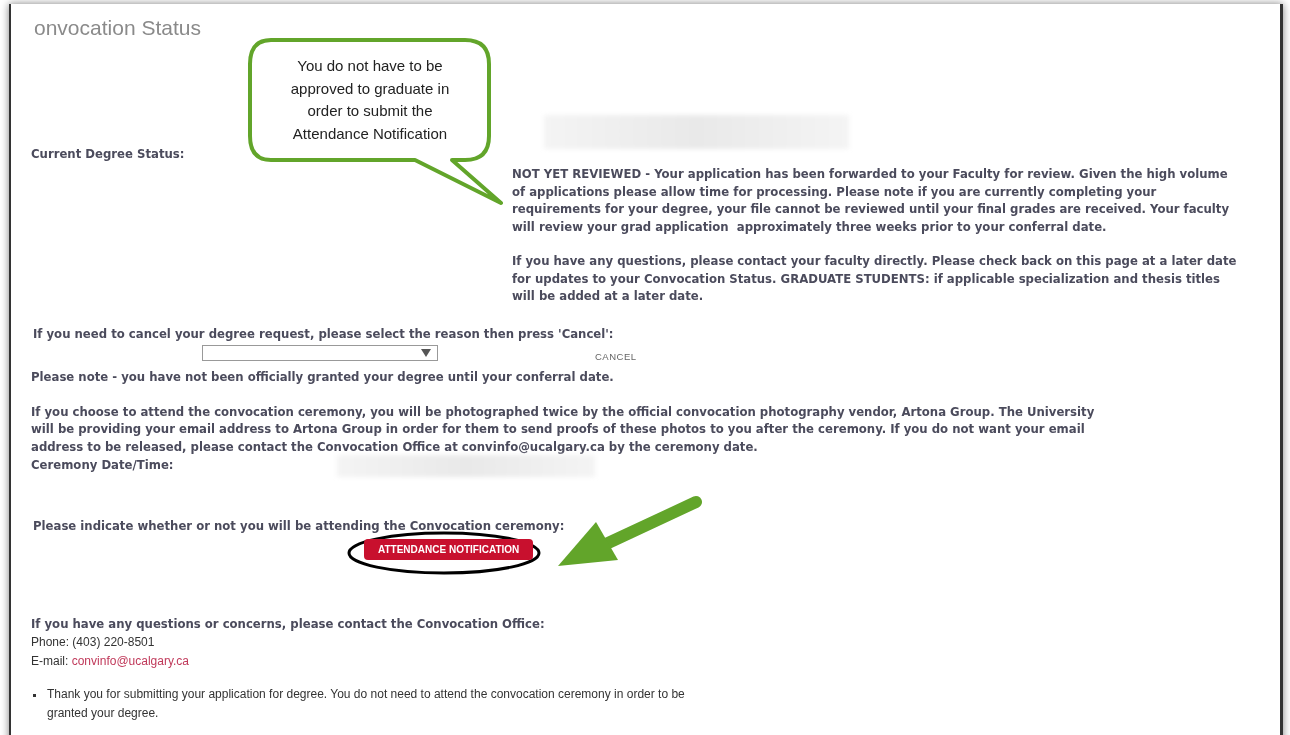  What do you see at coordinates (299, 526) in the screenshot?
I see `attendance-prompt: Please indicate whether or not you will be attending the Convocation ceremony:` at bounding box center [299, 526].